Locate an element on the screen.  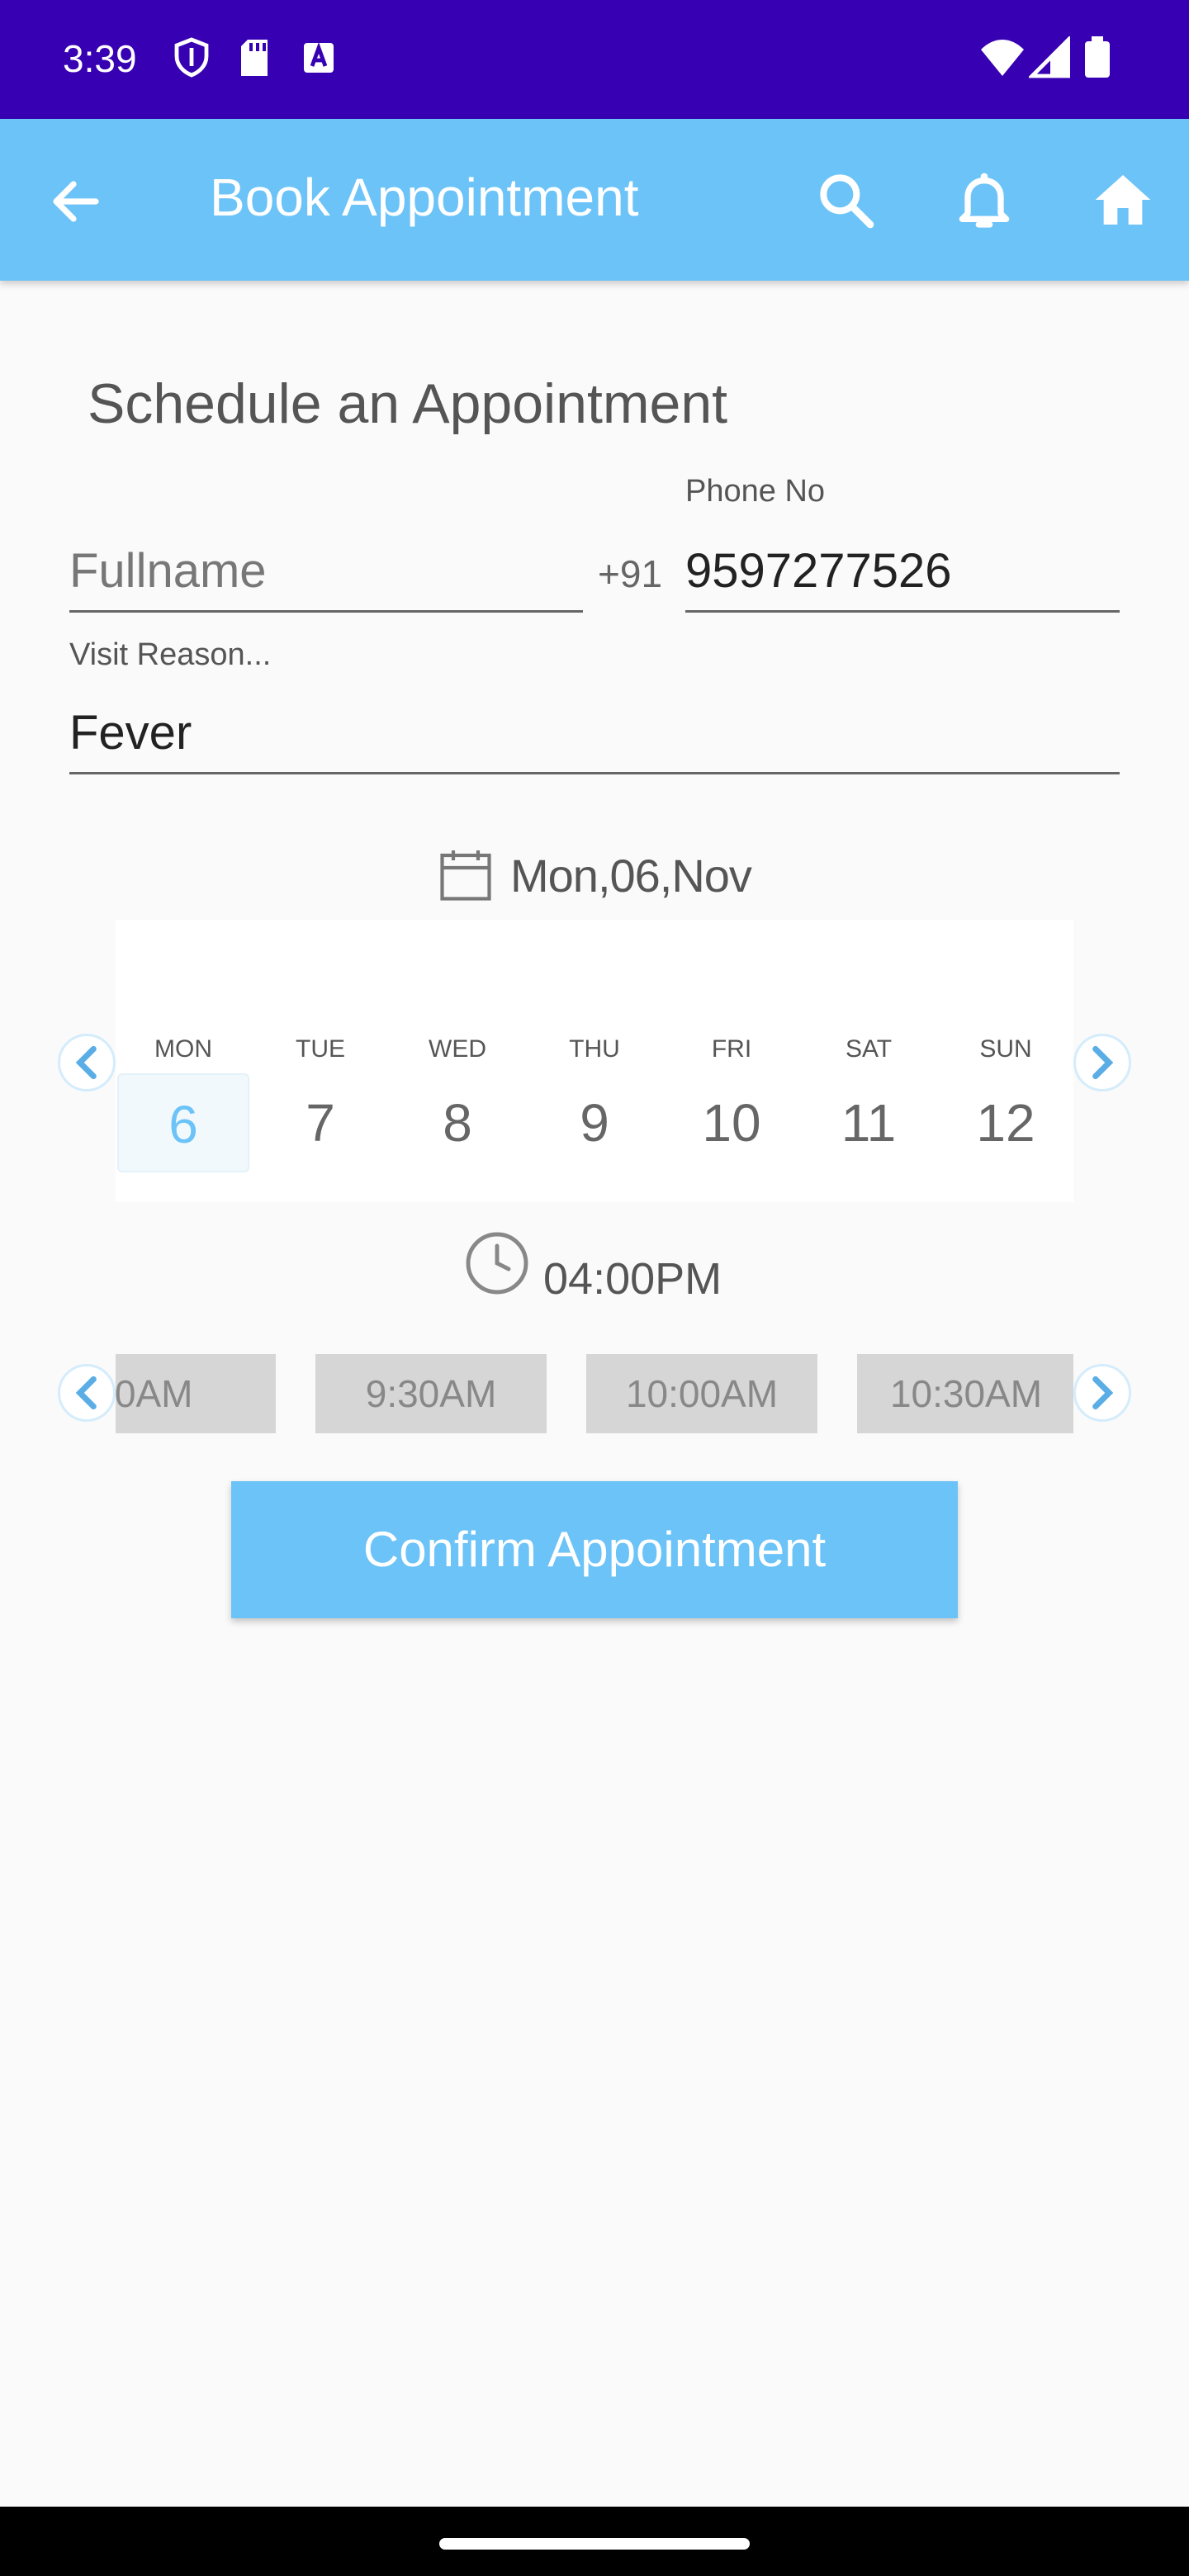
calendar-day-thu: THU 9 is located at coordinates (594, 1061).